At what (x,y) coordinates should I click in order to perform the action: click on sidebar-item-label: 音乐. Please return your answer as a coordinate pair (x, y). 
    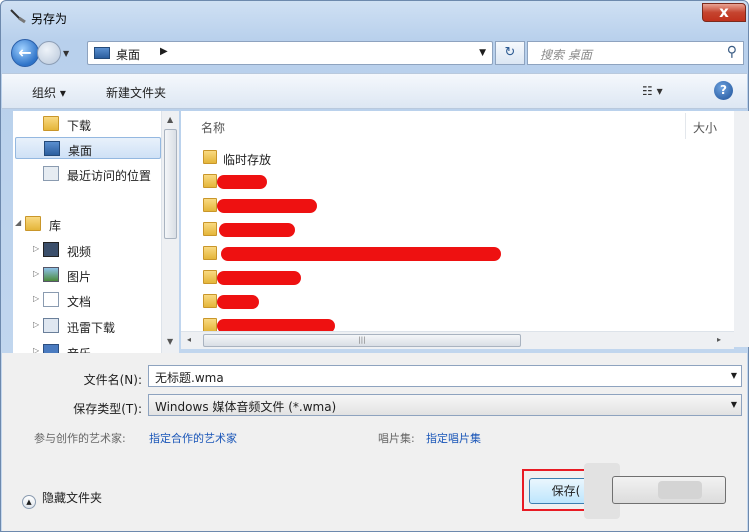
    Looking at the image, I should click on (79, 349).